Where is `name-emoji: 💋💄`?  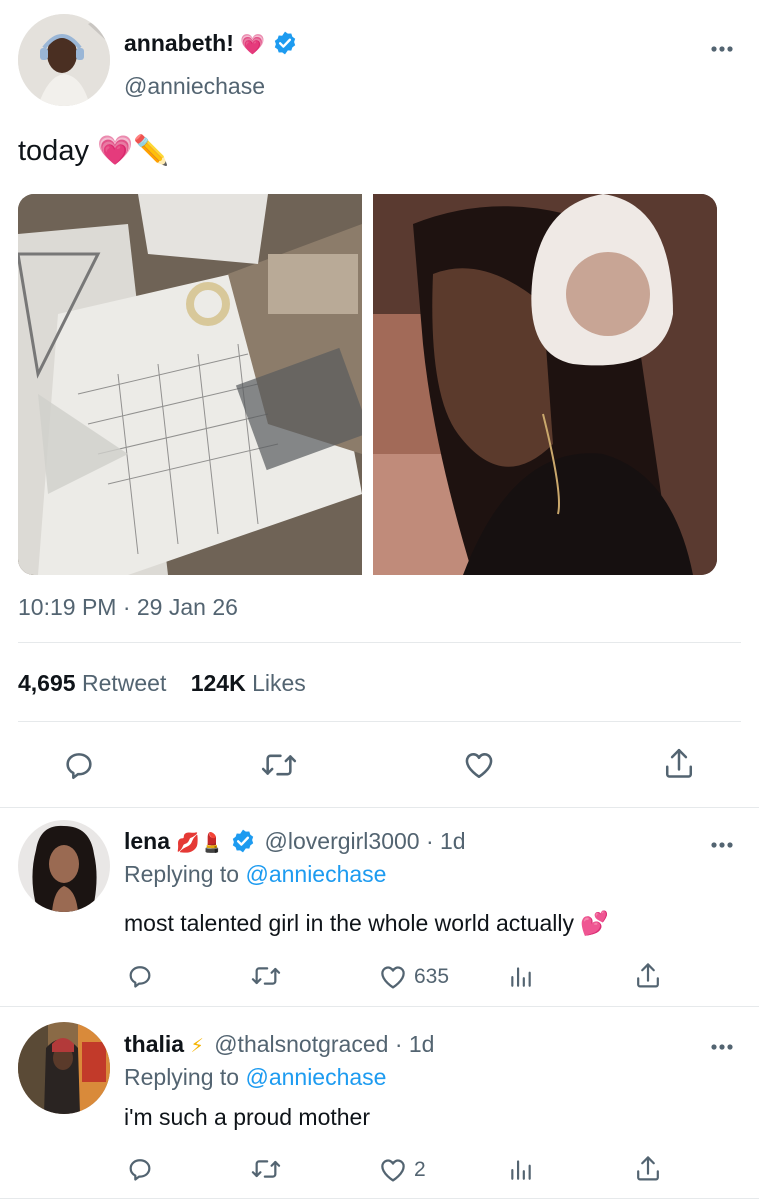
name-emoji: 💋💄 is located at coordinates (200, 843).